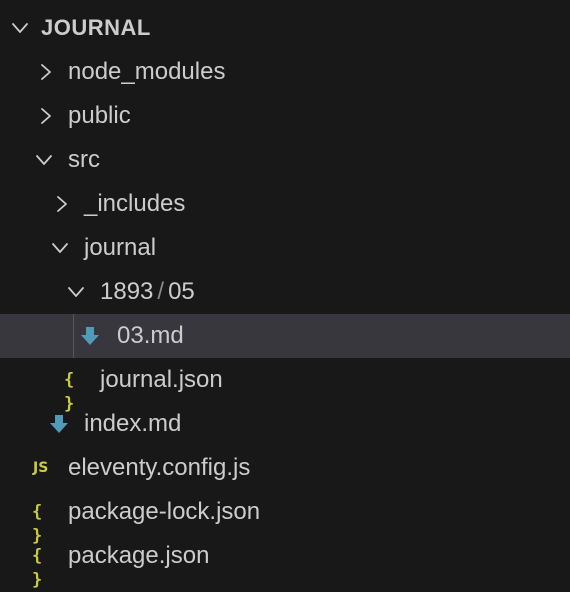  What do you see at coordinates (285, 424) in the screenshot?
I see `tree-item-index-md: index.md` at bounding box center [285, 424].